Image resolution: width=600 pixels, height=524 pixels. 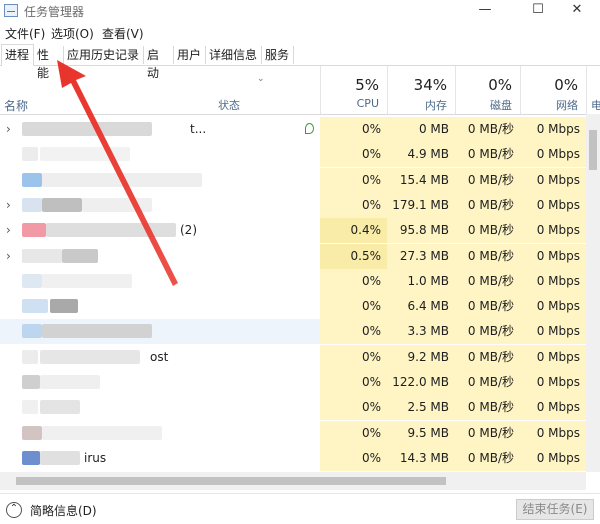 I want to click on memory-cell: 27.3 MB, so click(x=421, y=256).